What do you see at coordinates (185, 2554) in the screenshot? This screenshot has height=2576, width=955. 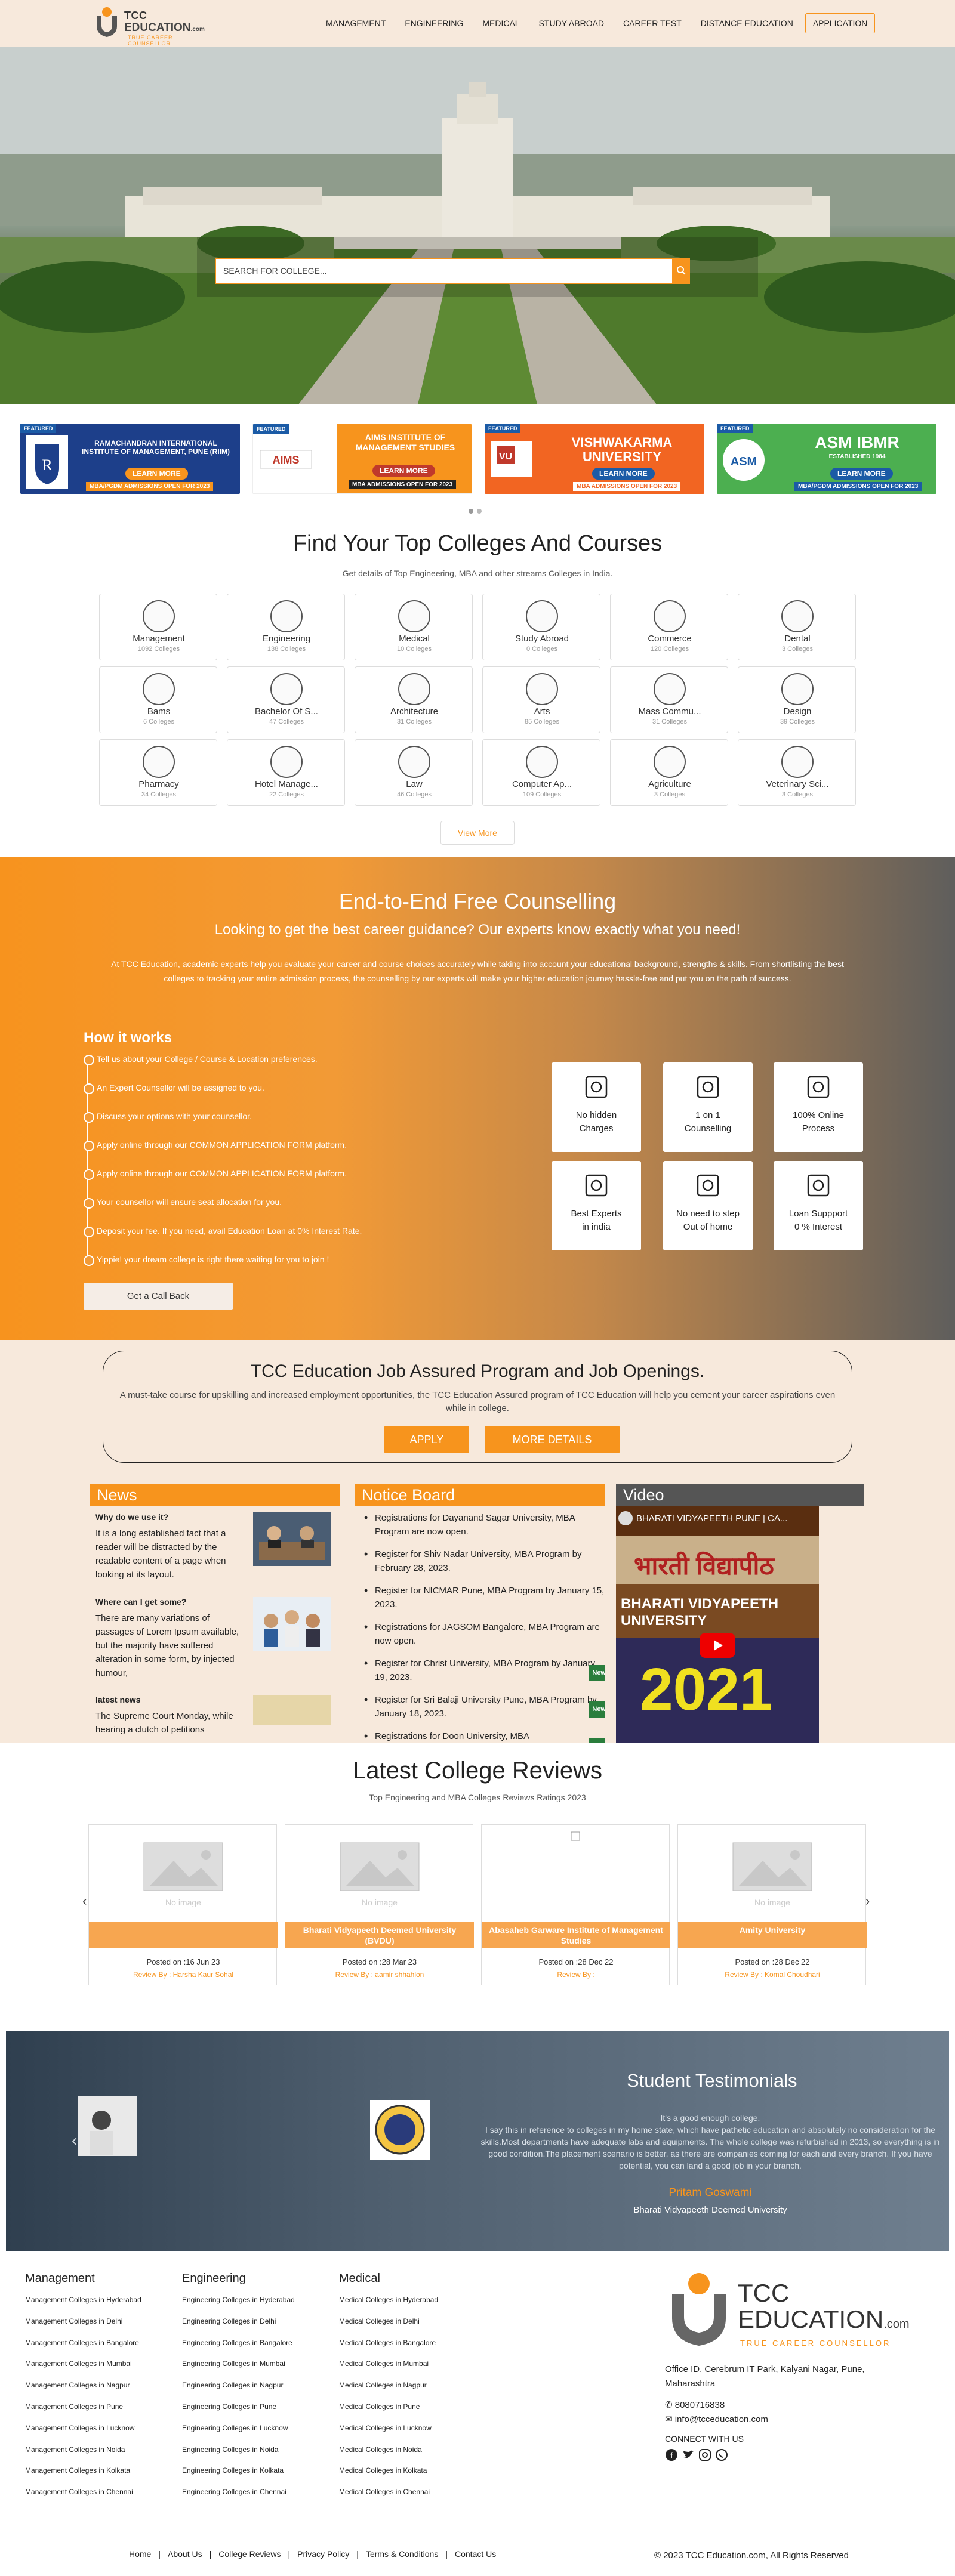 I see `footer-nav-link: About Us` at bounding box center [185, 2554].